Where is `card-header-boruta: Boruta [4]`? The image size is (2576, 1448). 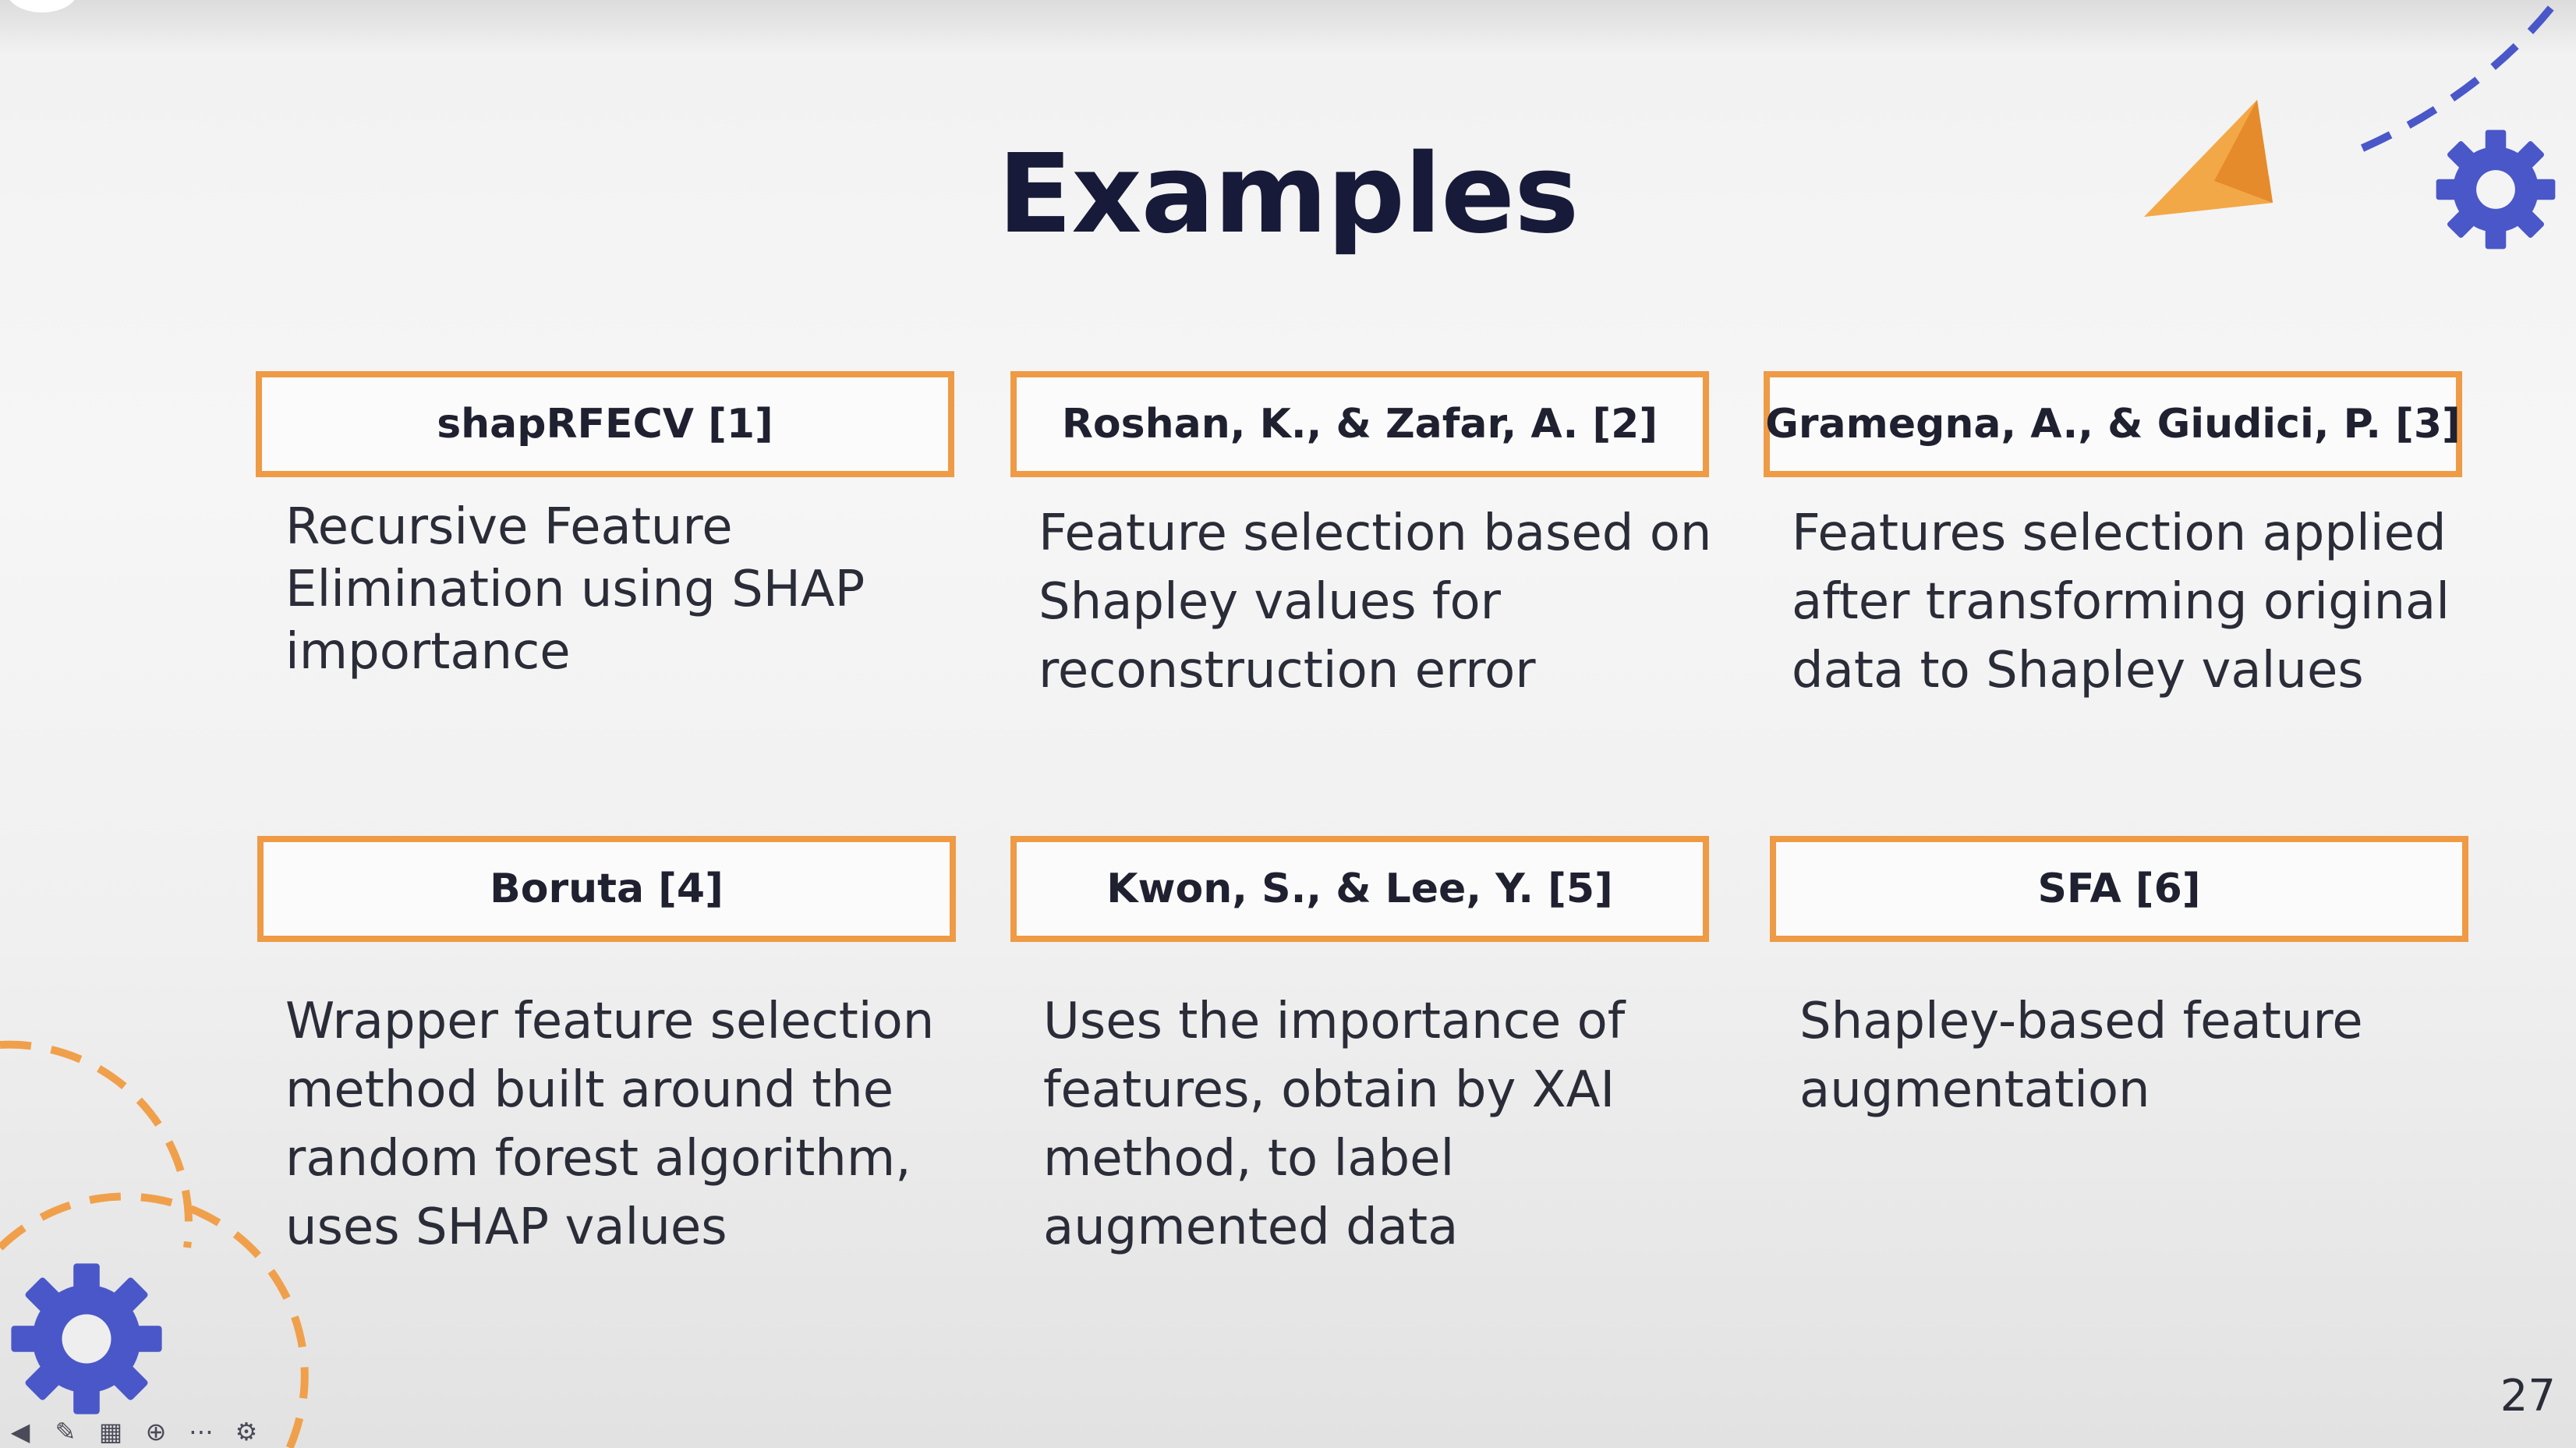
card-header-boruta: Boruta [4] is located at coordinates (606, 889).